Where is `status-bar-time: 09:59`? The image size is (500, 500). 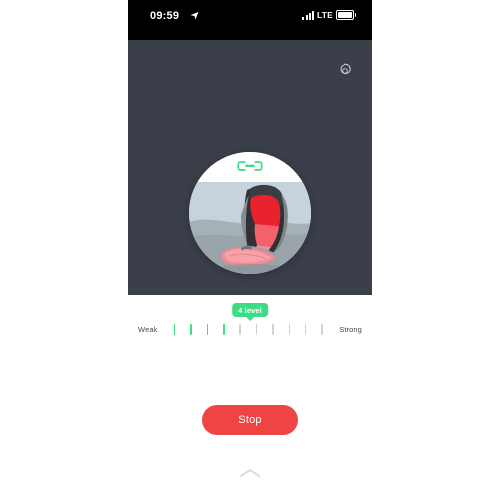 status-bar-time: 09:59 is located at coordinates (165, 16).